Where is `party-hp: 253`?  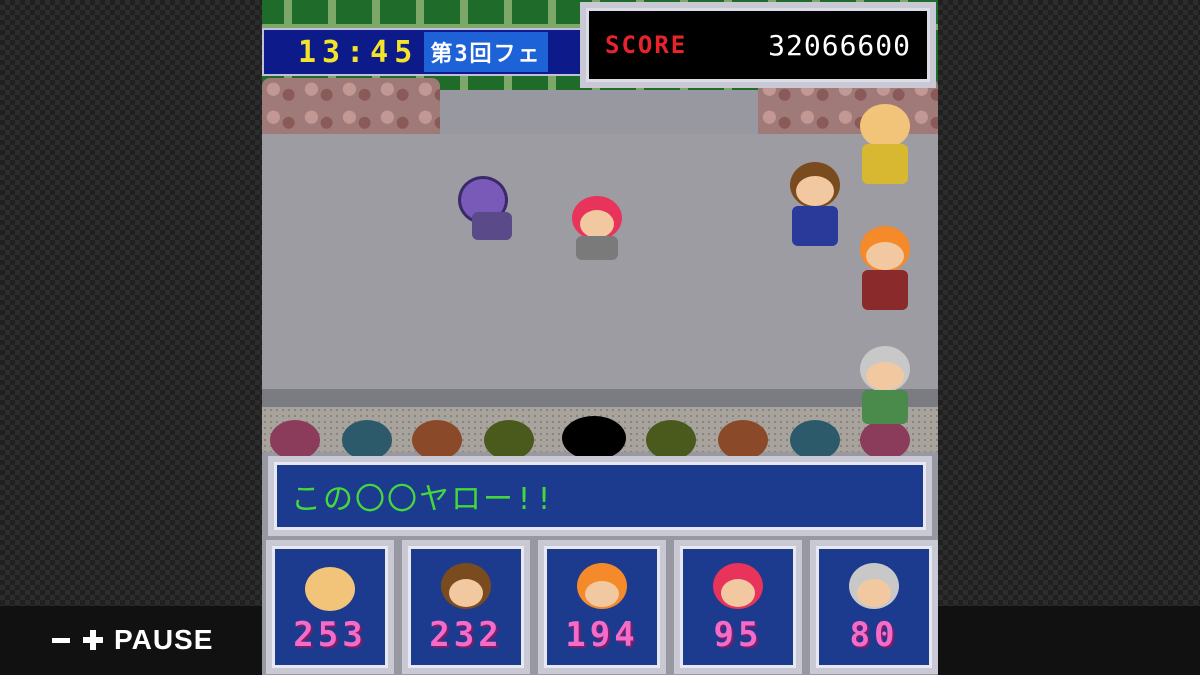
party-hp: 253 is located at coordinates (330, 635).